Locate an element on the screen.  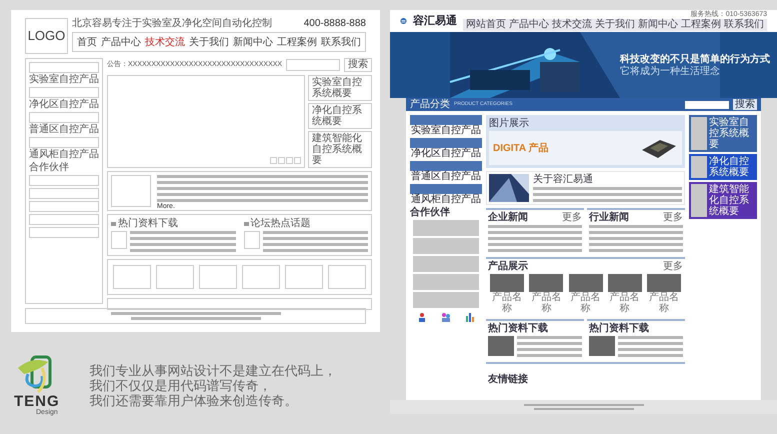
system-card: 净化自控系统概要 is located at coordinates (723, 167).